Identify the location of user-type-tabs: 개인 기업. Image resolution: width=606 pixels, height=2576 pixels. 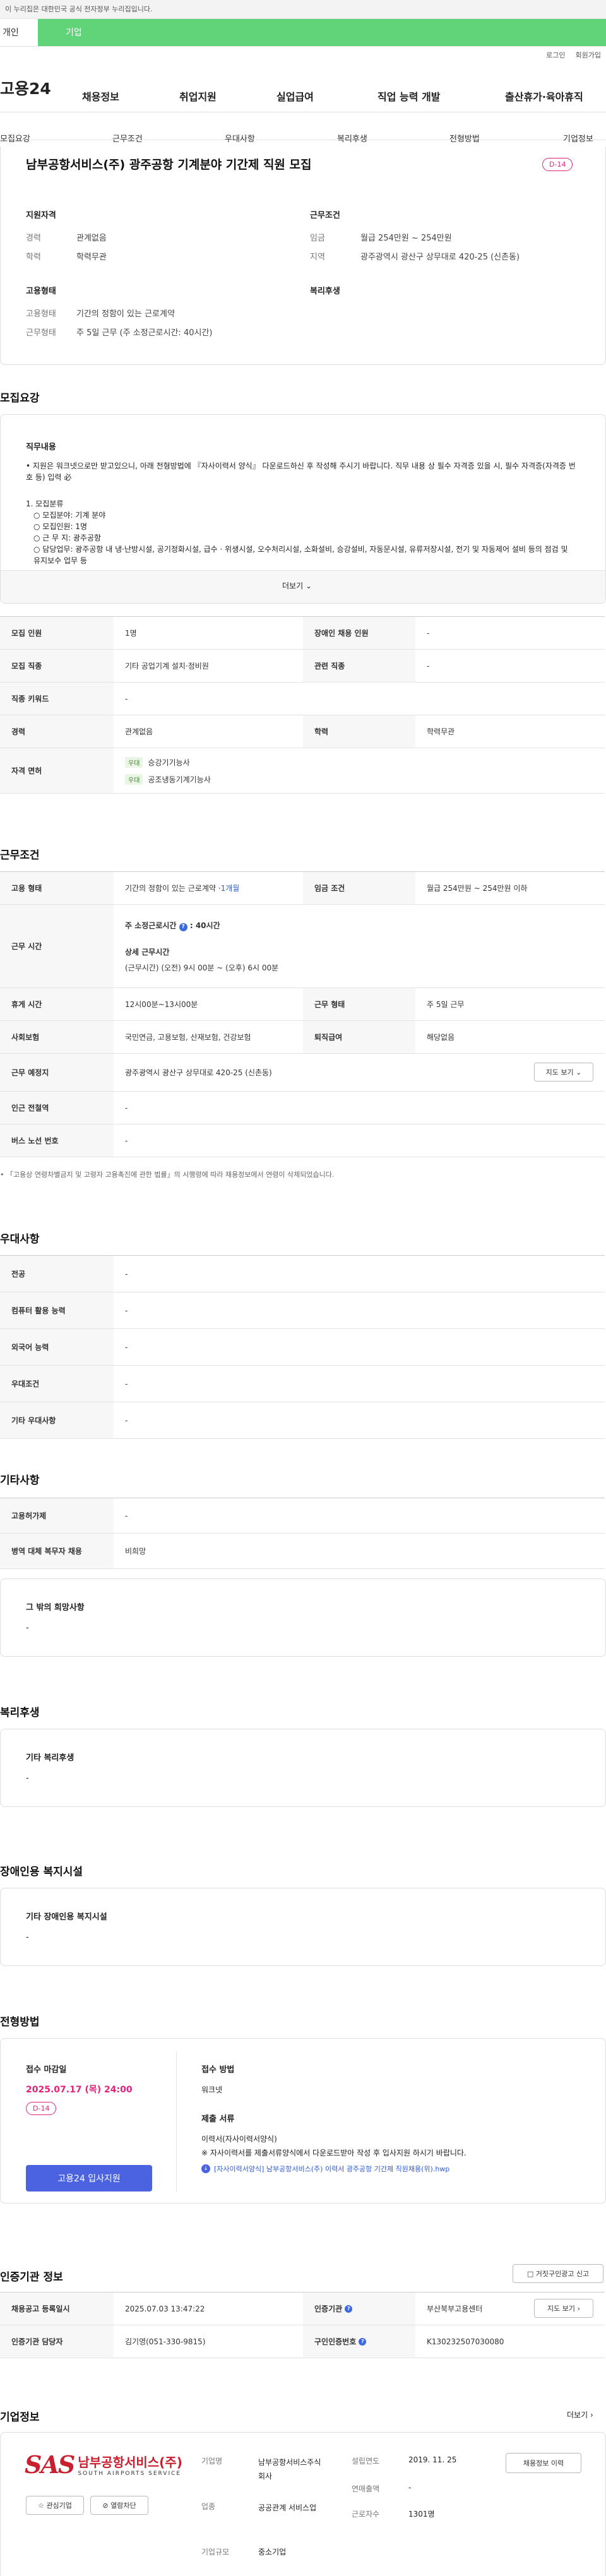
(303, 33).